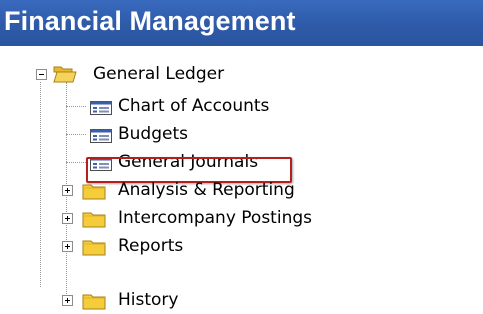 The width and height of the screenshot is (483, 314). I want to click on section-header: Financial Management, so click(241, 23).